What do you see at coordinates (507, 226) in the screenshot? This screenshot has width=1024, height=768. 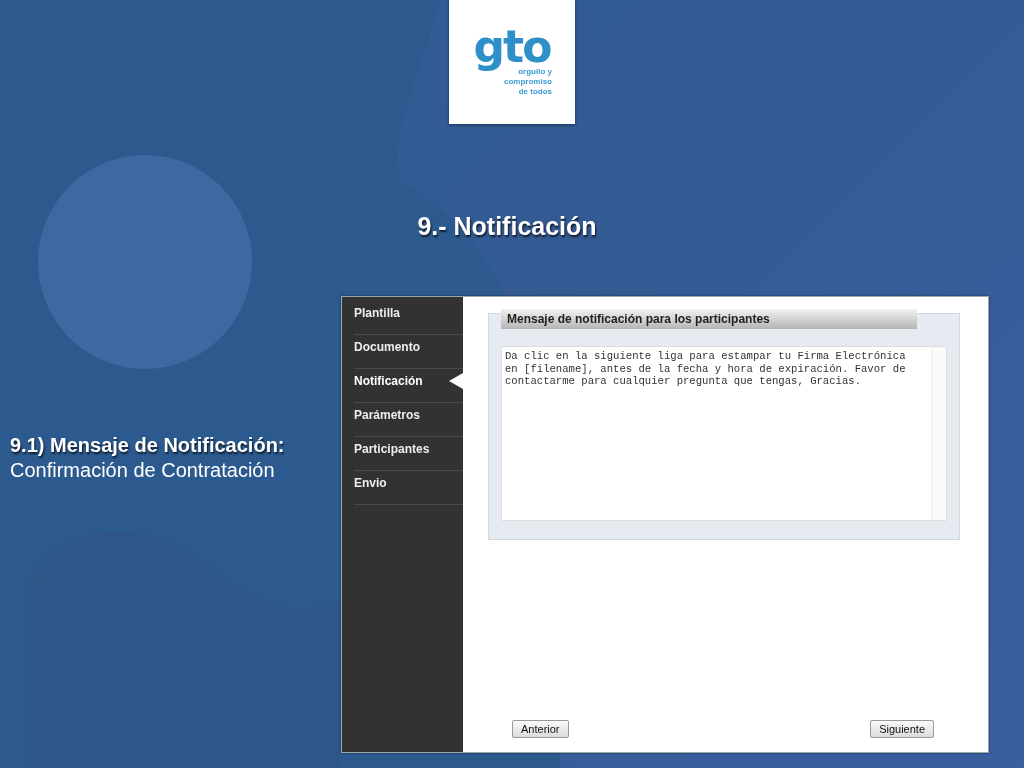 I see `slide-title: 9.- Notificación` at bounding box center [507, 226].